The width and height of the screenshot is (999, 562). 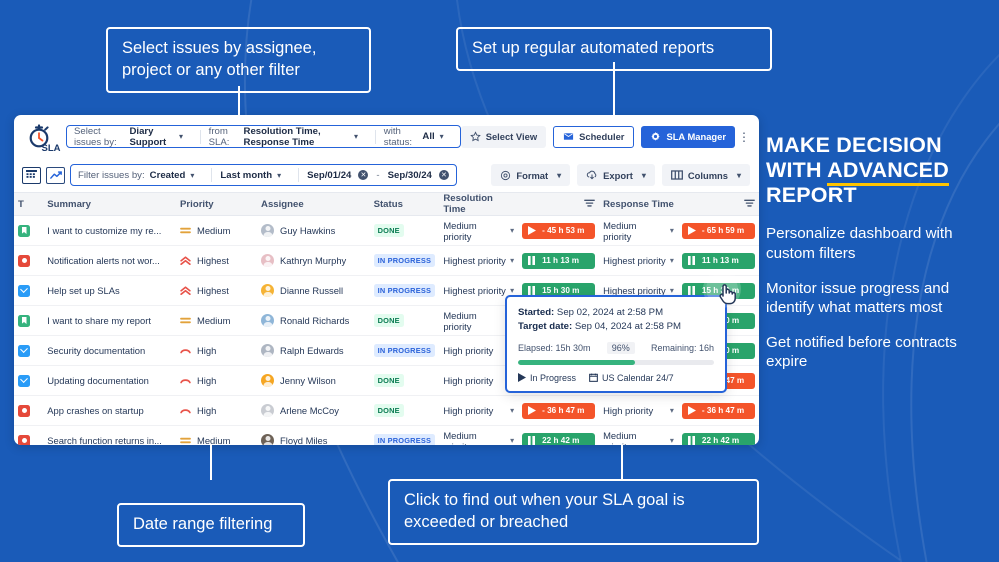 What do you see at coordinates (110, 380) in the screenshot?
I see `cell-summary: Updating documentation` at bounding box center [110, 380].